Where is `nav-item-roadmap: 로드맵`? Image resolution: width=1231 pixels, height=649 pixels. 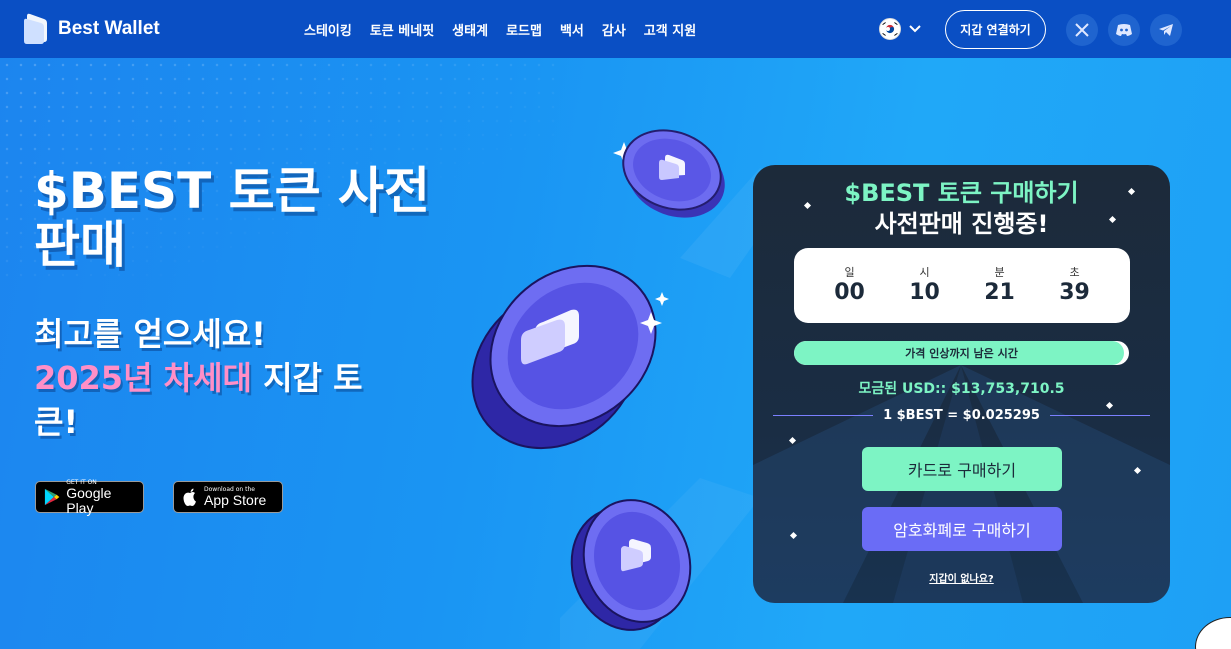 nav-item-roadmap: 로드맵 is located at coordinates (524, 29).